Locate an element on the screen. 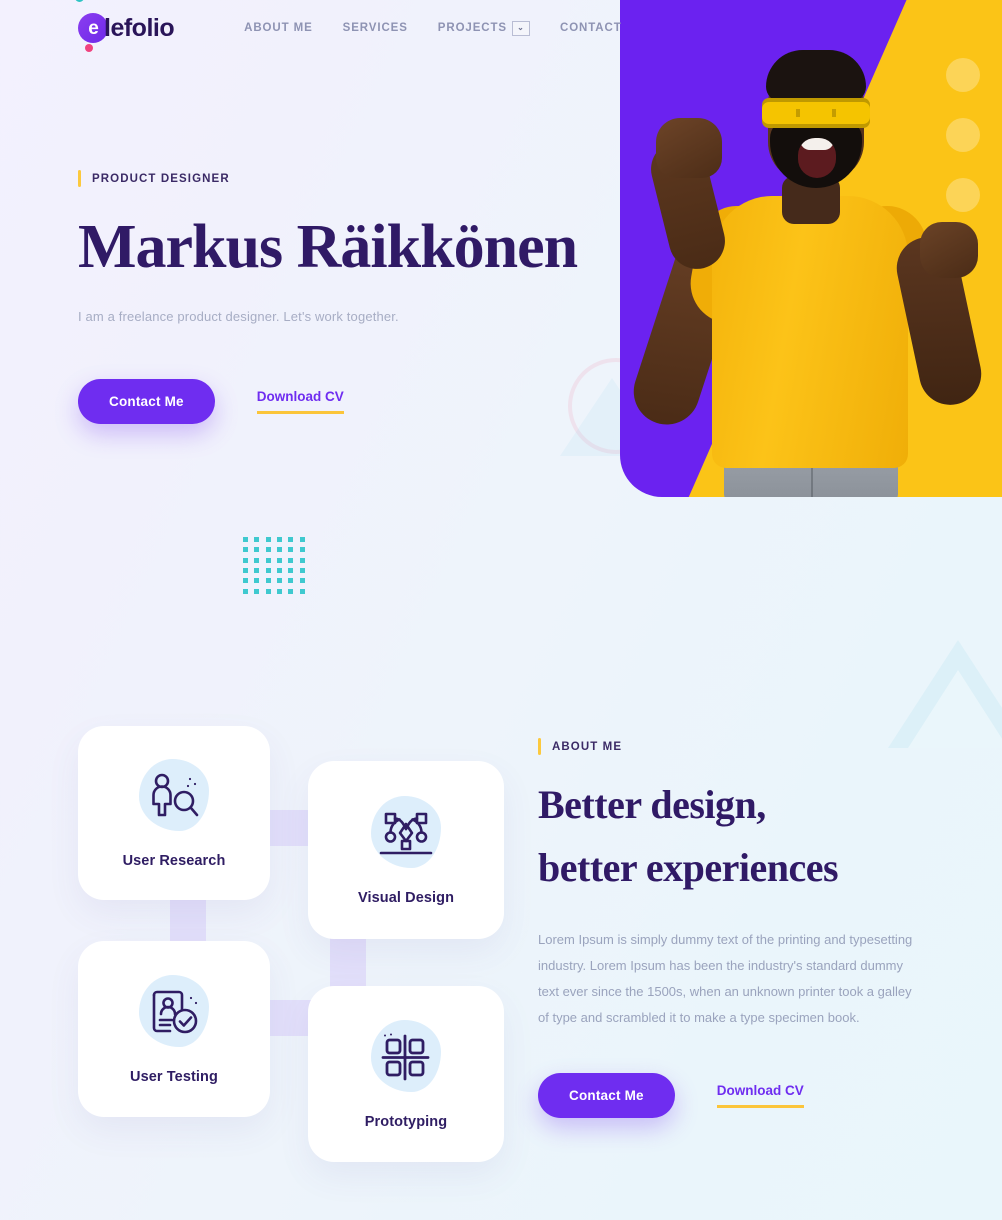 This screenshot has height=1220, width=1002. about-eyebrow: ABOUT ME is located at coordinates (738, 746).